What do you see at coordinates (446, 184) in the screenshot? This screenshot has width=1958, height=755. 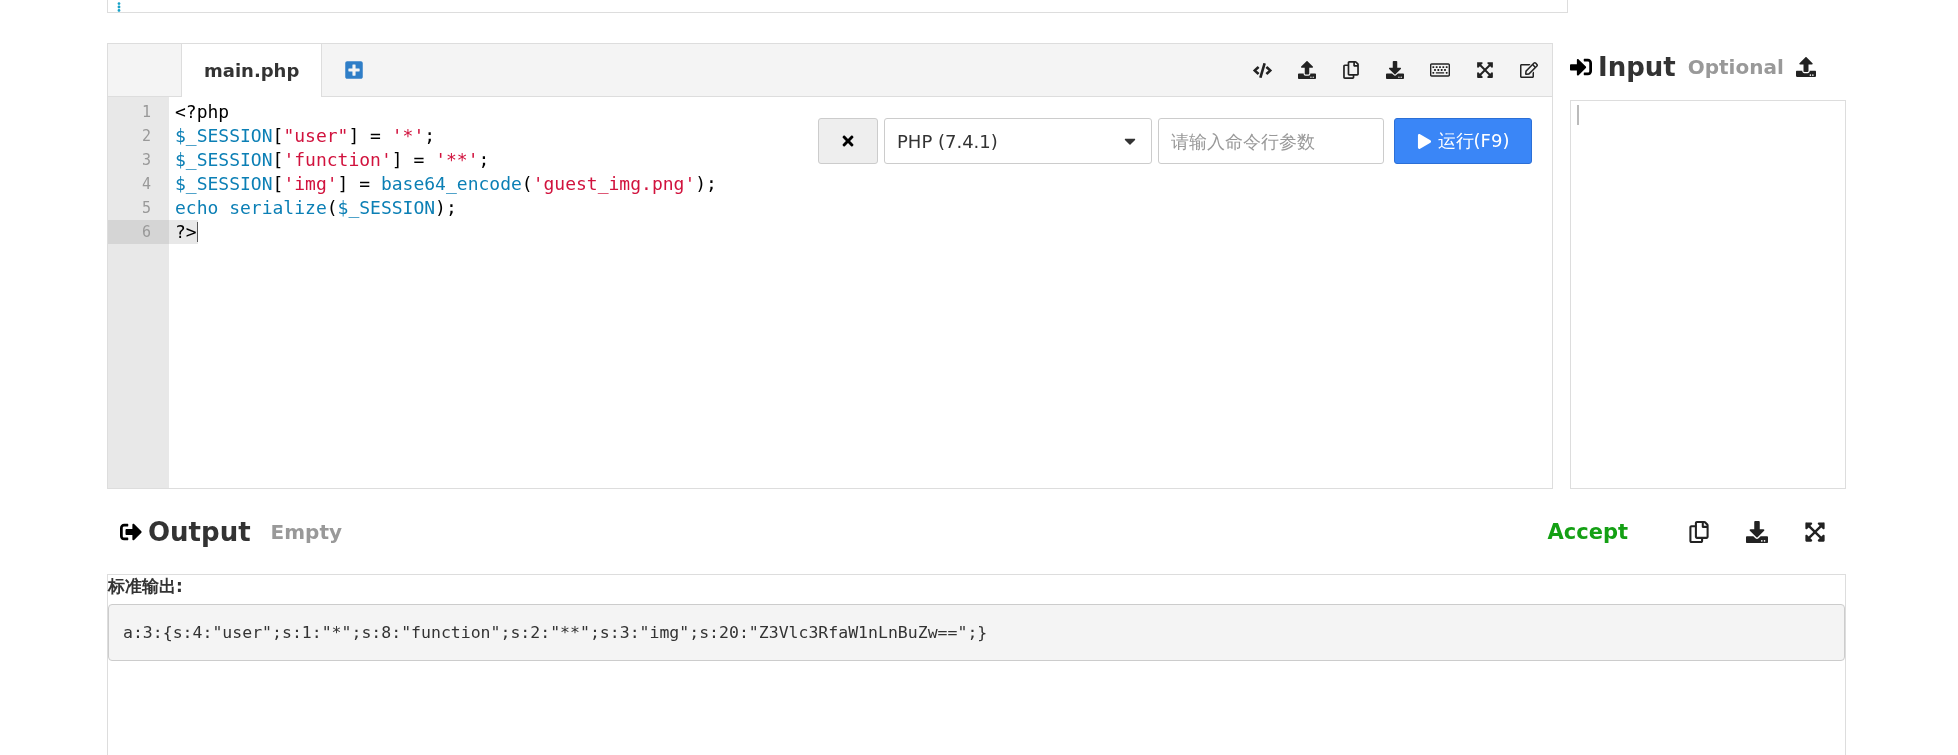 I see `code-line: $_SESSION['img'] = base64_encode('guest_img.png');` at bounding box center [446, 184].